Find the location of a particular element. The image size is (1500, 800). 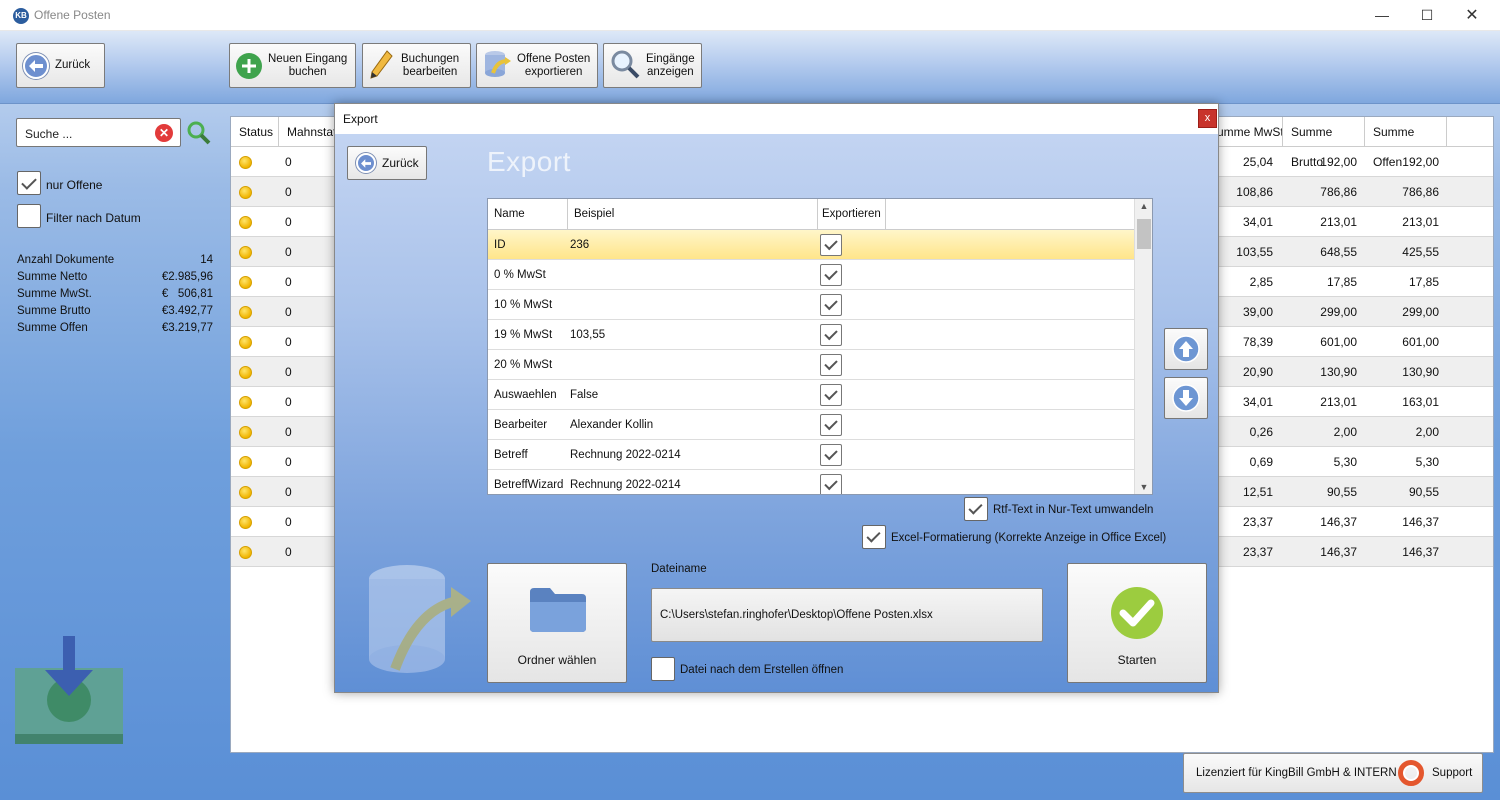

scroll-thumb is located at coordinates (1144, 234).